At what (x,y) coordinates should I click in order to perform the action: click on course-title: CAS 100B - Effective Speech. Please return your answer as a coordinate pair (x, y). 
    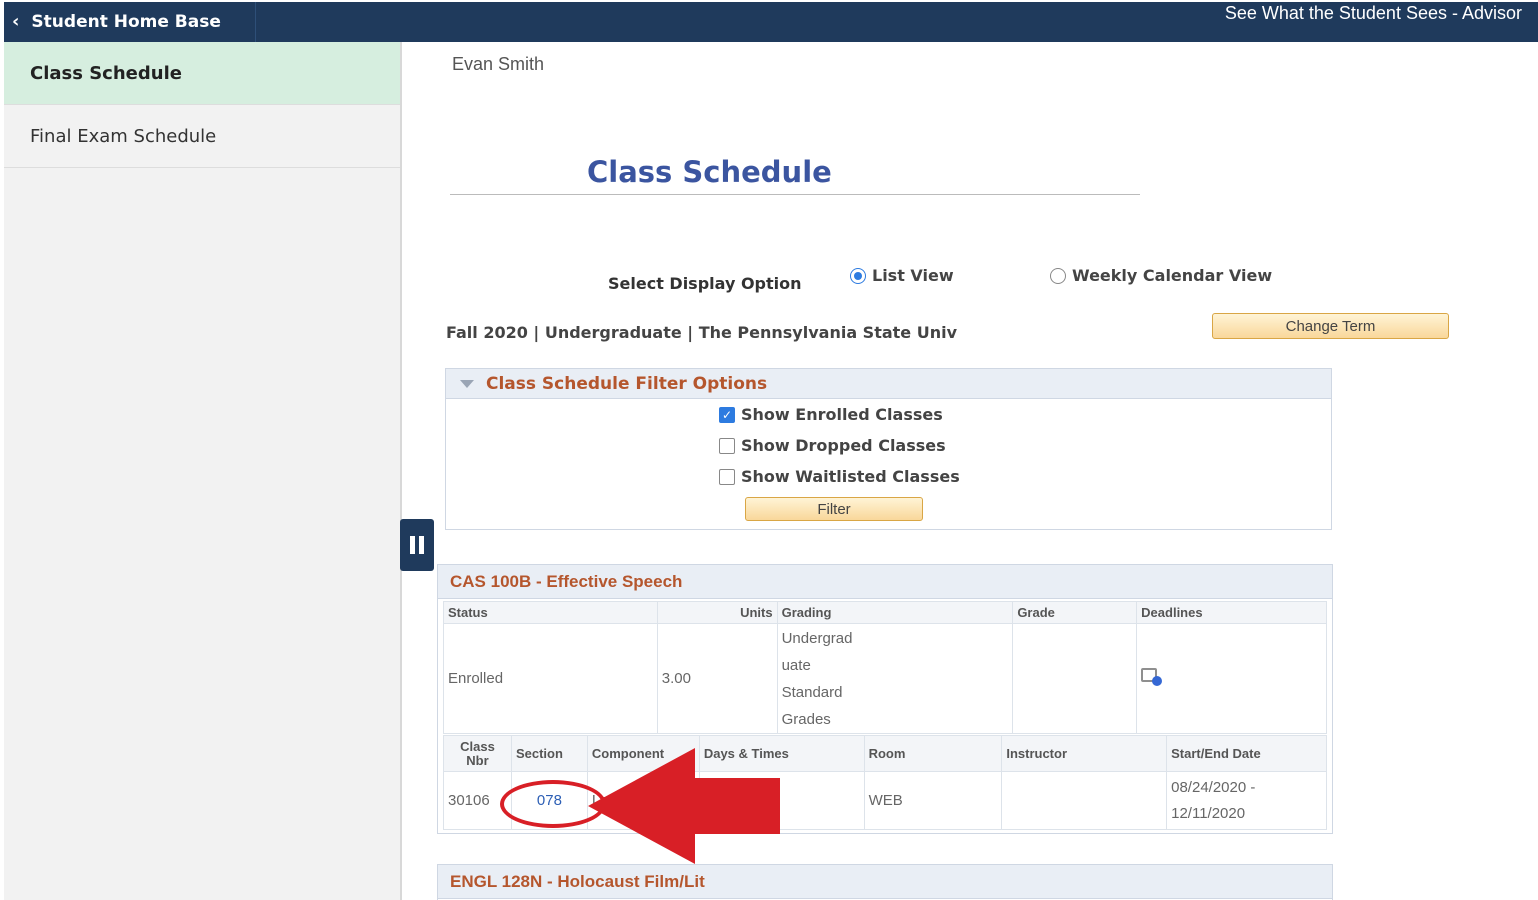
    Looking at the image, I should click on (885, 582).